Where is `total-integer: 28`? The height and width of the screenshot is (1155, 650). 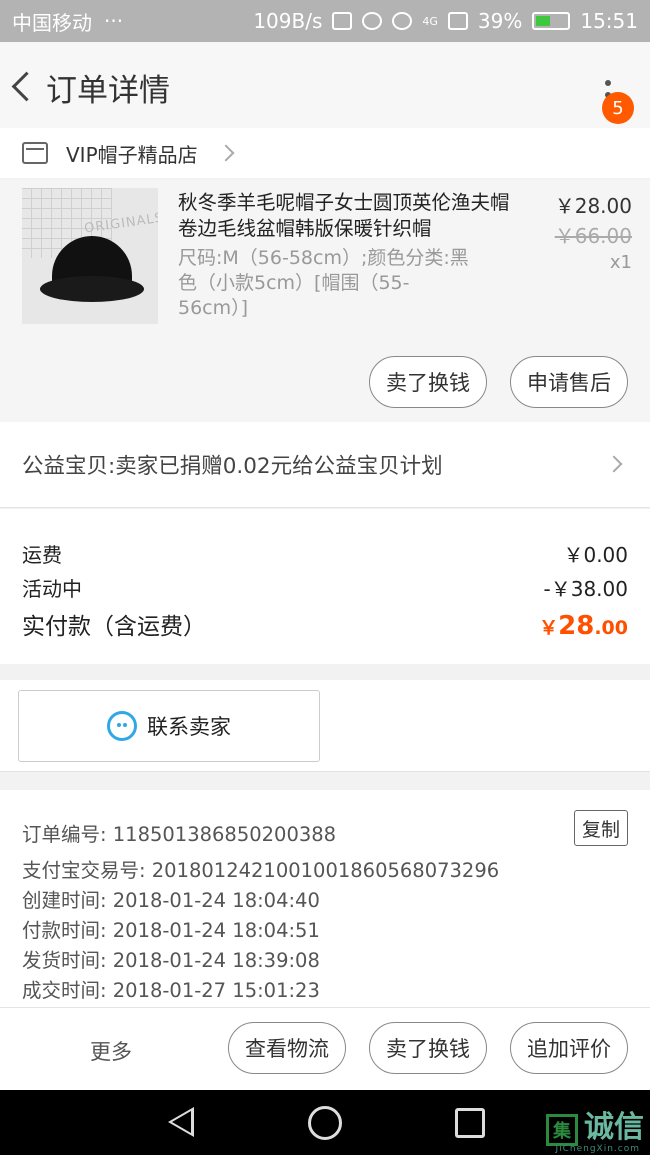
total-integer: 28 is located at coordinates (576, 626).